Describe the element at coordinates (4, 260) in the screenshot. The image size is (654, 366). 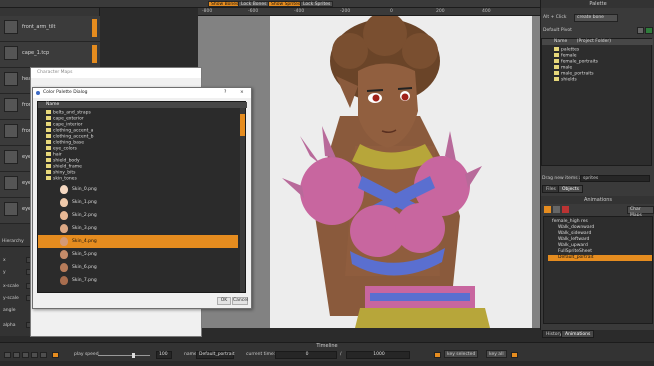
I see `prop-x-label: x` at that location.